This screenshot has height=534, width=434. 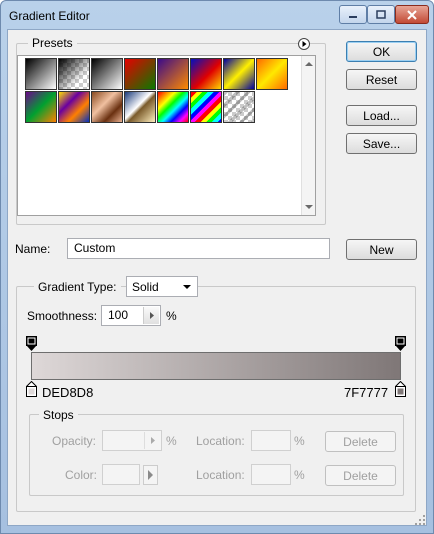 What do you see at coordinates (308, 135) in the screenshot?
I see `presets-scrollbar` at bounding box center [308, 135].